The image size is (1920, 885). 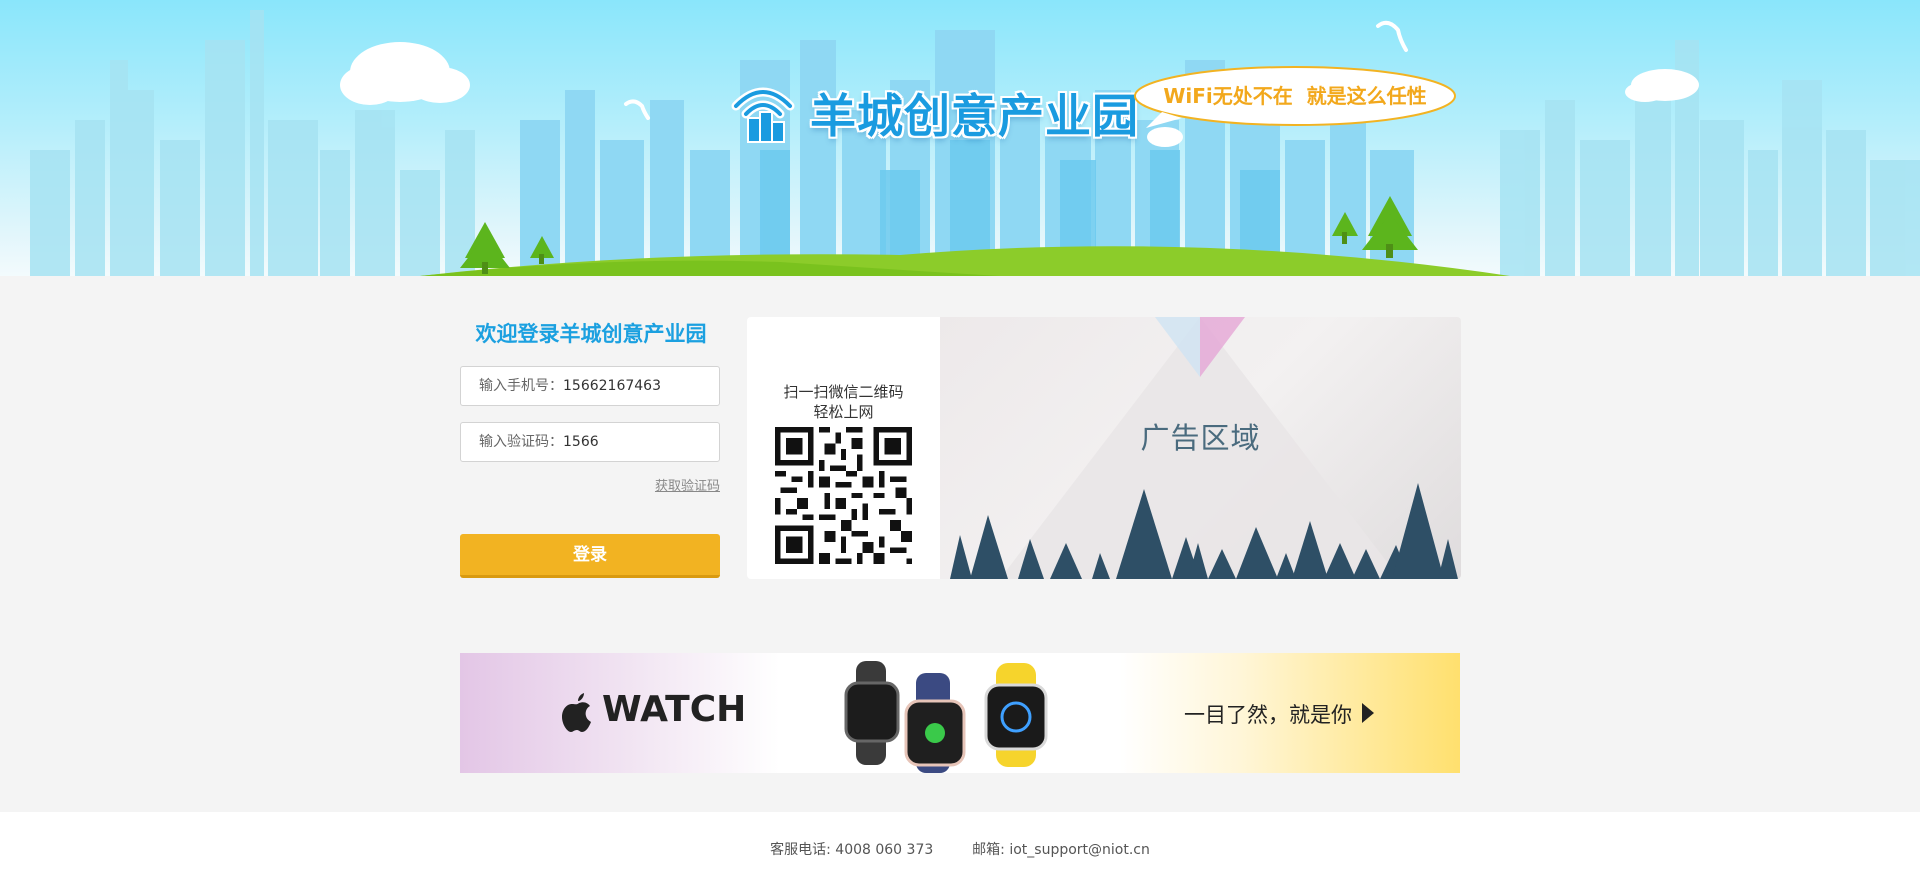 I want to click on phone-input-label: 输入手机号：, so click(x=521, y=386).